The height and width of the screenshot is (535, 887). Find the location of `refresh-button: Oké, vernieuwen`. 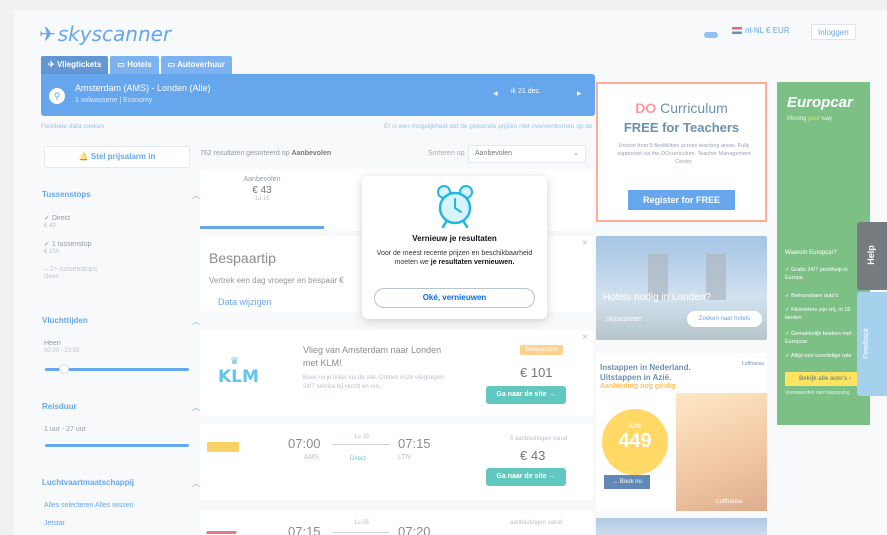

refresh-button: Oké, vernieuwen is located at coordinates (454, 298).